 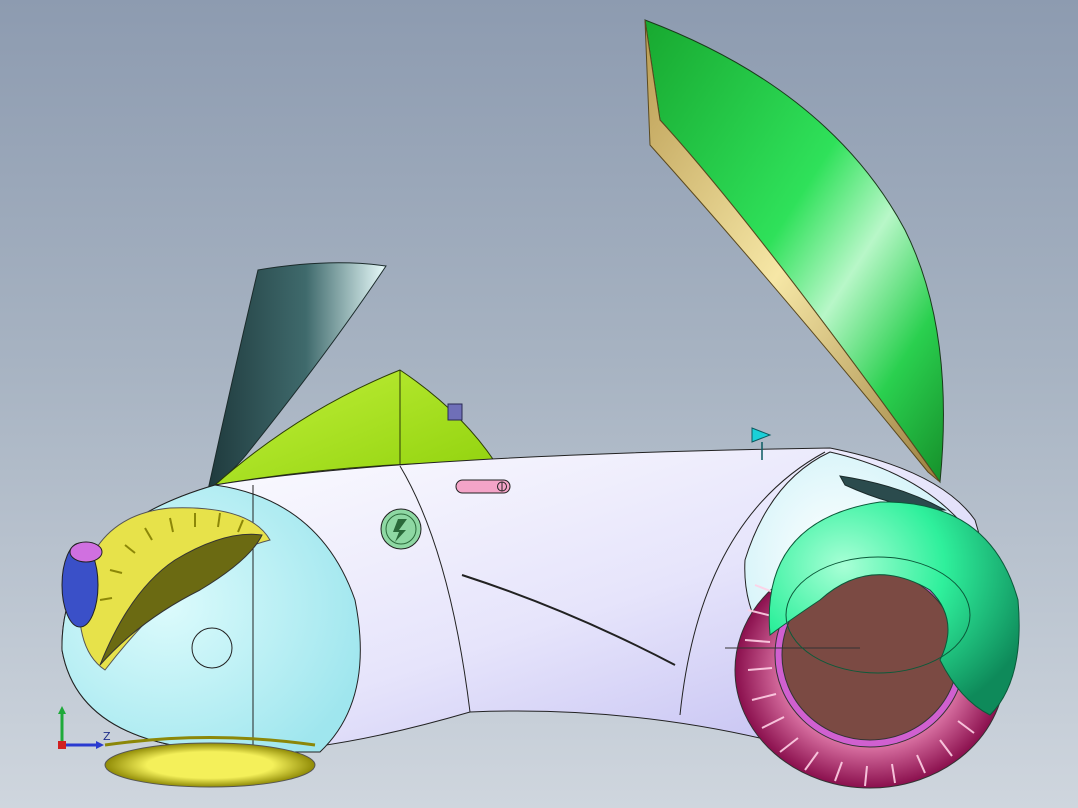 What do you see at coordinates (62, 745) in the screenshot?
I see `origin-icon` at bounding box center [62, 745].